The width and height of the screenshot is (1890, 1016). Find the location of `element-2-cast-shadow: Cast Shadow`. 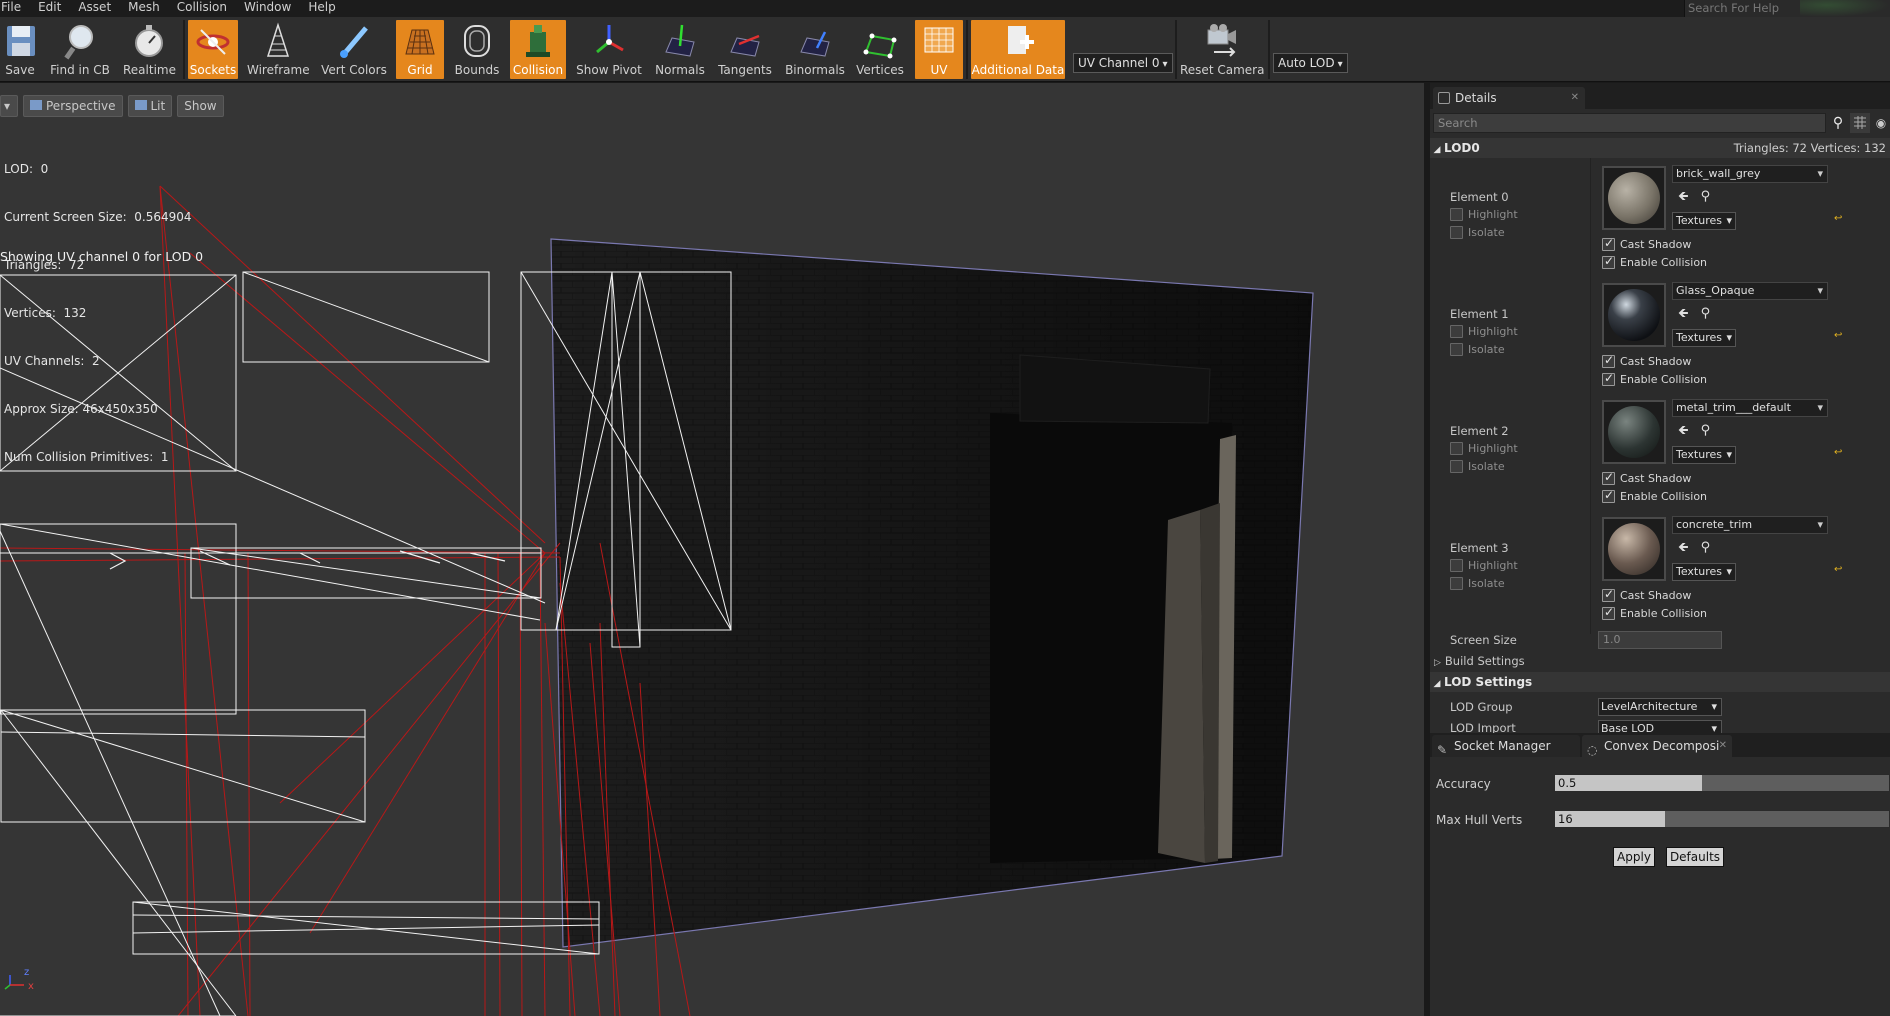

element-2-cast-shadow: Cast Shadow is located at coordinates (1646, 477).